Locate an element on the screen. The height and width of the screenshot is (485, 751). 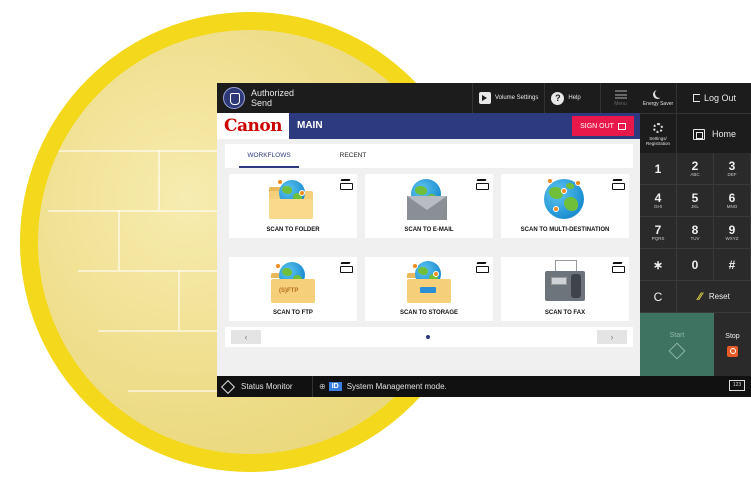
canon-logo: Canon is located at coordinates (253, 126).